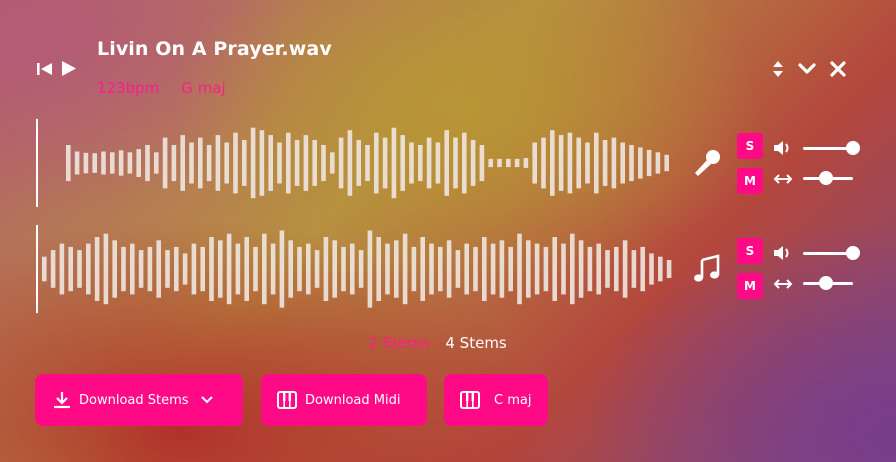 This screenshot has width=896, height=462. Describe the element at coordinates (161, 88) in the screenshot. I see `track-meta: 123bpm G maj` at that location.